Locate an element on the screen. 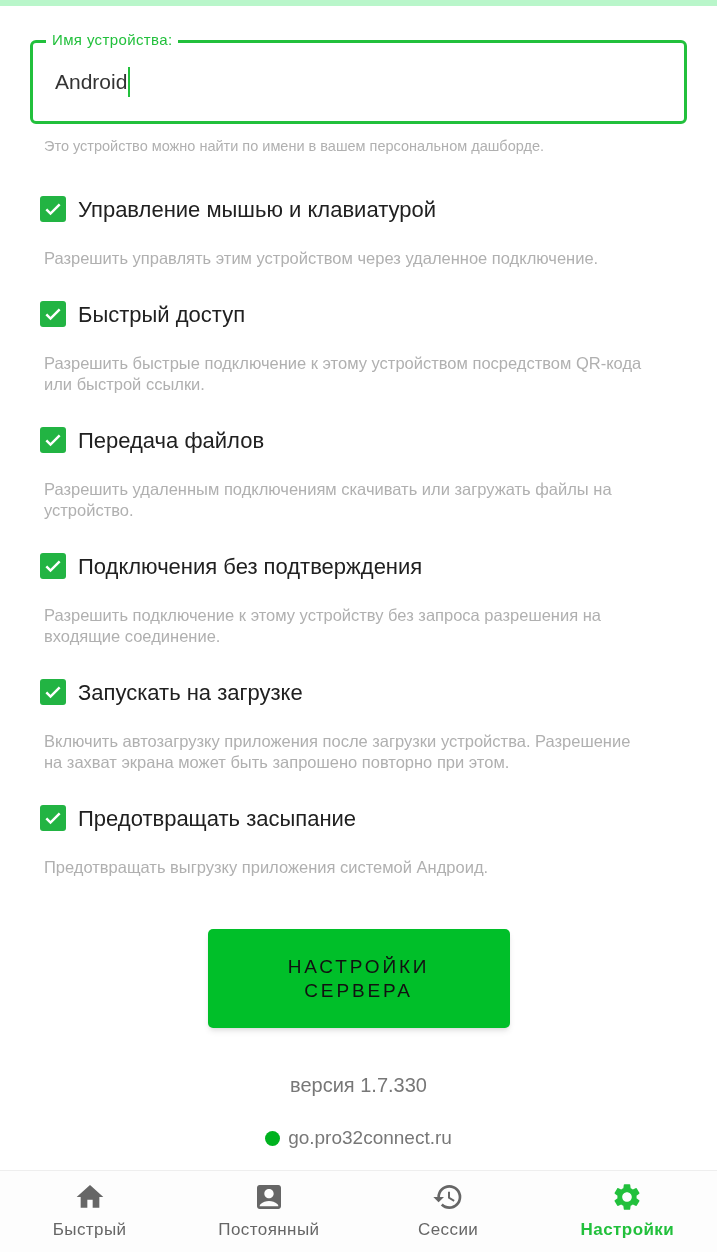 The image size is (717, 1252). field-label: Имя устройства: is located at coordinates (112, 40).